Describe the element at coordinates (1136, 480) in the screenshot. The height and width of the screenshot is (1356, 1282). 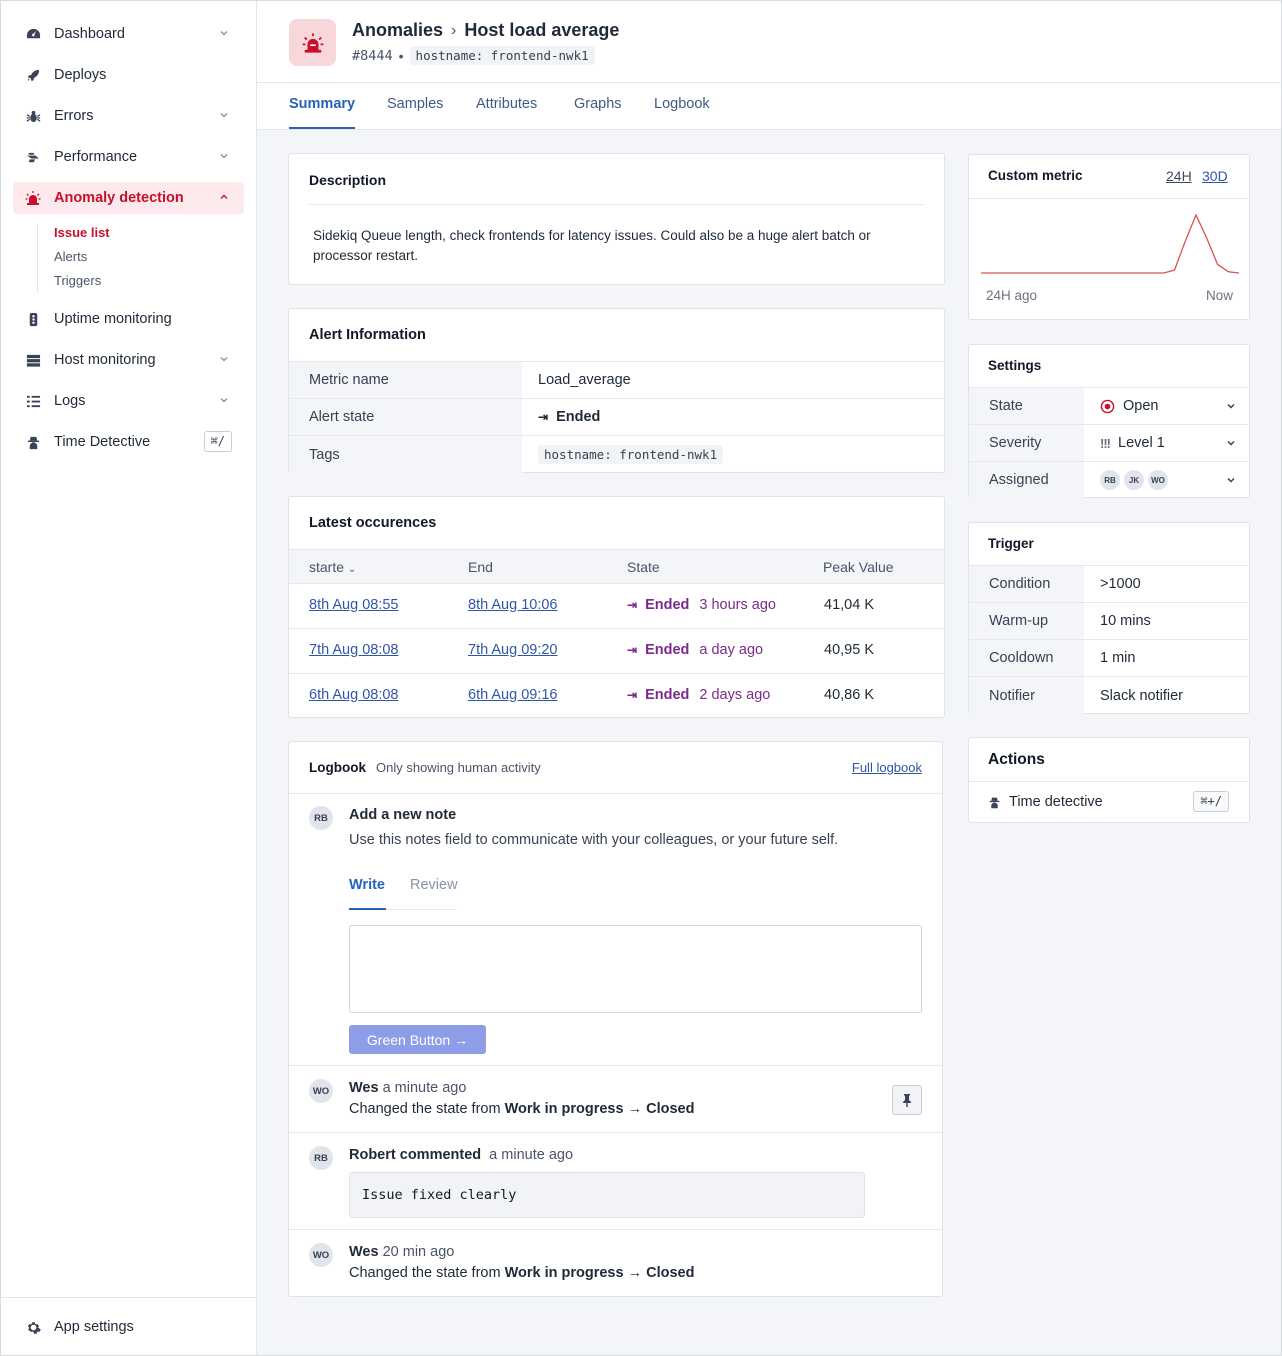
I see `assignee-avatars: RB JK WO` at that location.